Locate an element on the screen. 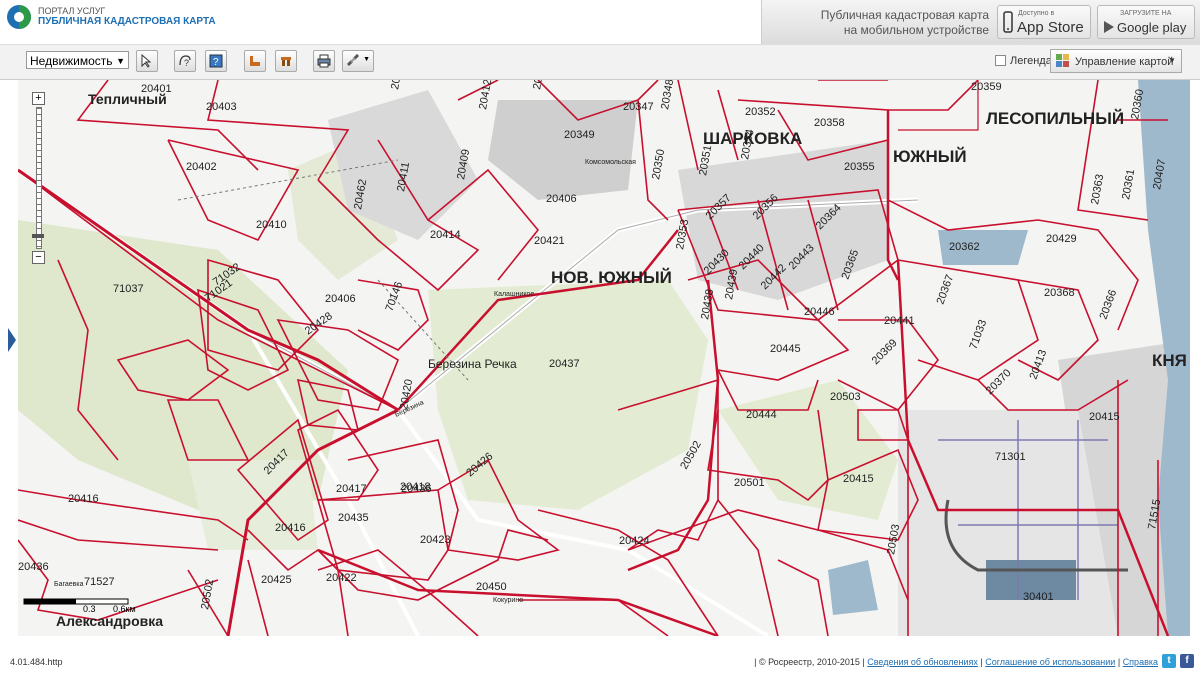 This screenshot has width=1200, height=675. zoom-slider-thumb is located at coordinates (38, 236).